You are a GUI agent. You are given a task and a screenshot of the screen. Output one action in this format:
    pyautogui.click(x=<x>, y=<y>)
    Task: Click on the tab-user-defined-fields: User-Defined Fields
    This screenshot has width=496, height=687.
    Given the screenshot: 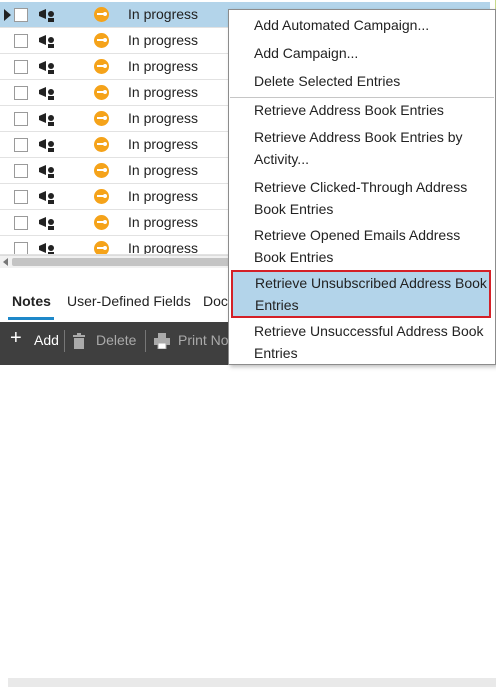 What is the action you would take?
    pyautogui.click(x=129, y=301)
    